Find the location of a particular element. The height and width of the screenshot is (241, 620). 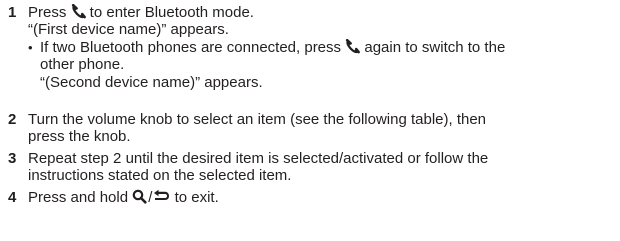

step-number: 3 is located at coordinates (12, 158).